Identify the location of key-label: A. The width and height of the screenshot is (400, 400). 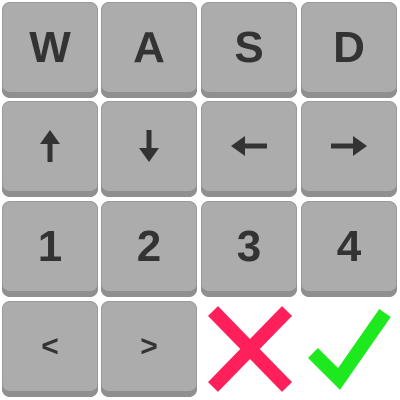
(149, 47).